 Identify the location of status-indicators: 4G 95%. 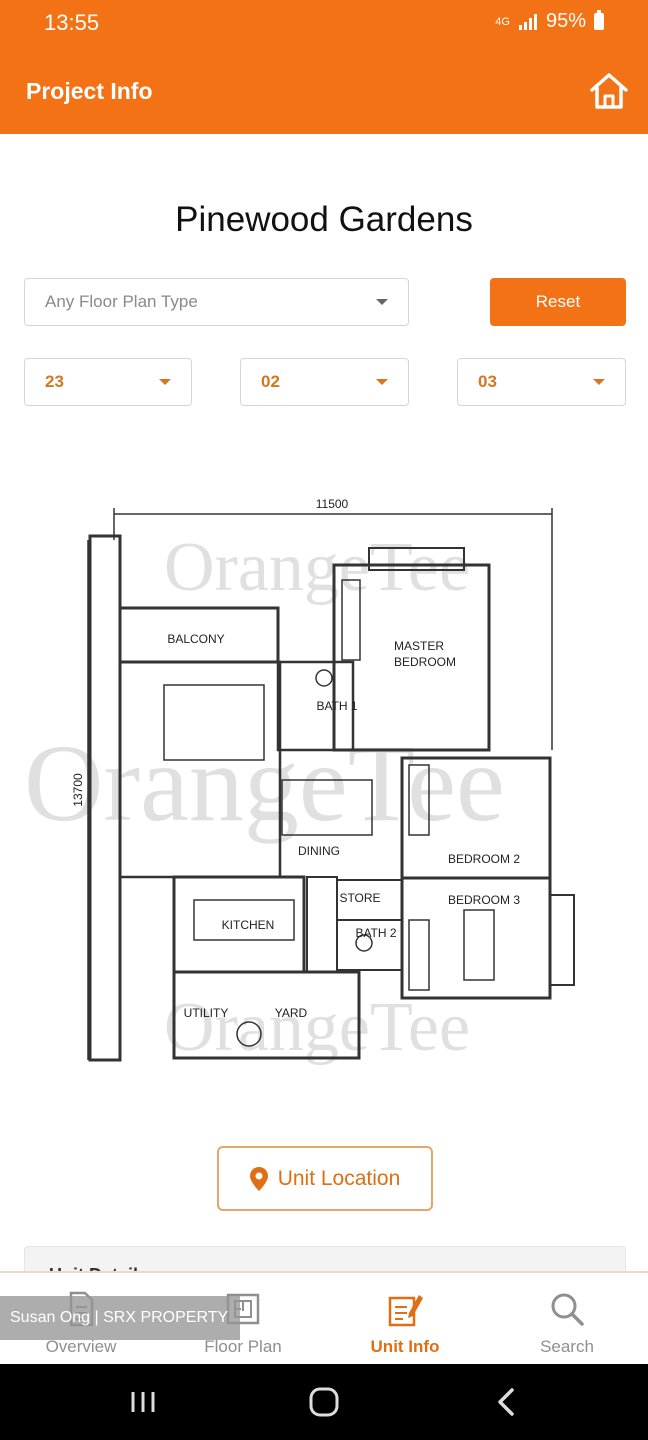
(549, 21).